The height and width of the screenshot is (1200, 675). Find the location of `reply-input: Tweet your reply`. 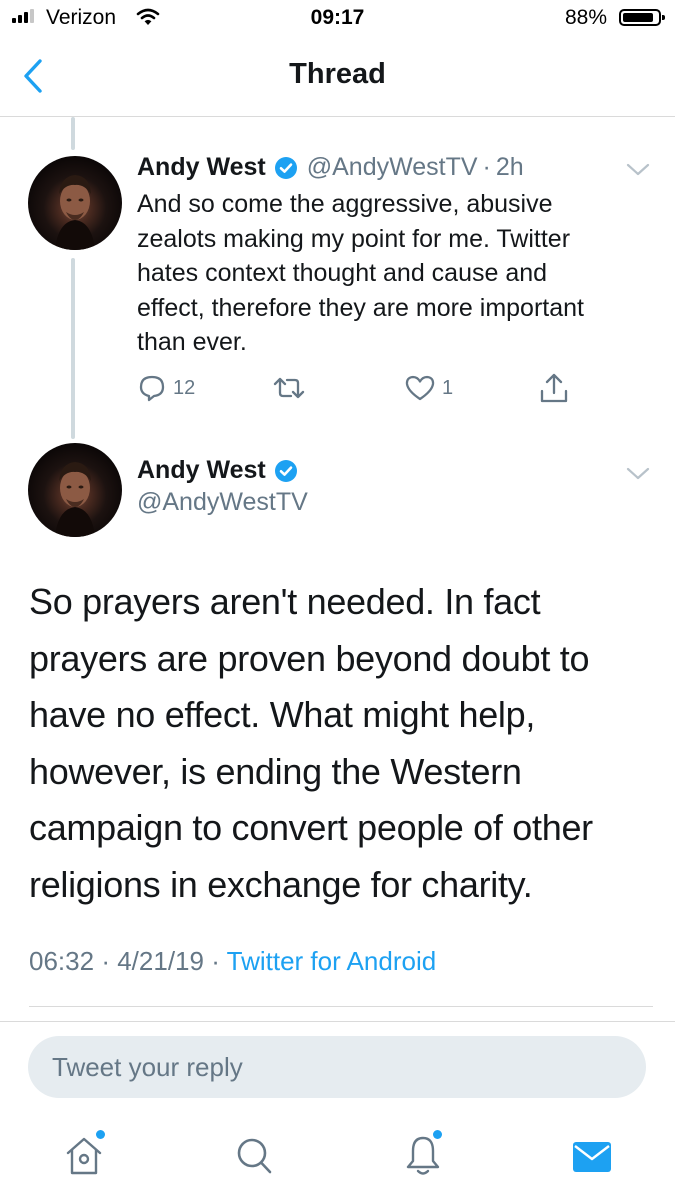

reply-input: Tweet your reply is located at coordinates (337, 1067).